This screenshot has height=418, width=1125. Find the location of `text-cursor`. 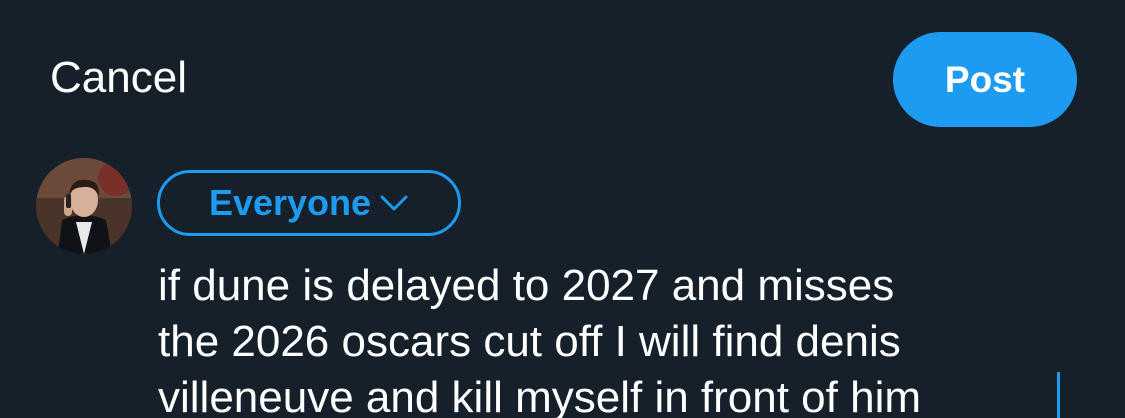

text-cursor is located at coordinates (1058, 395).